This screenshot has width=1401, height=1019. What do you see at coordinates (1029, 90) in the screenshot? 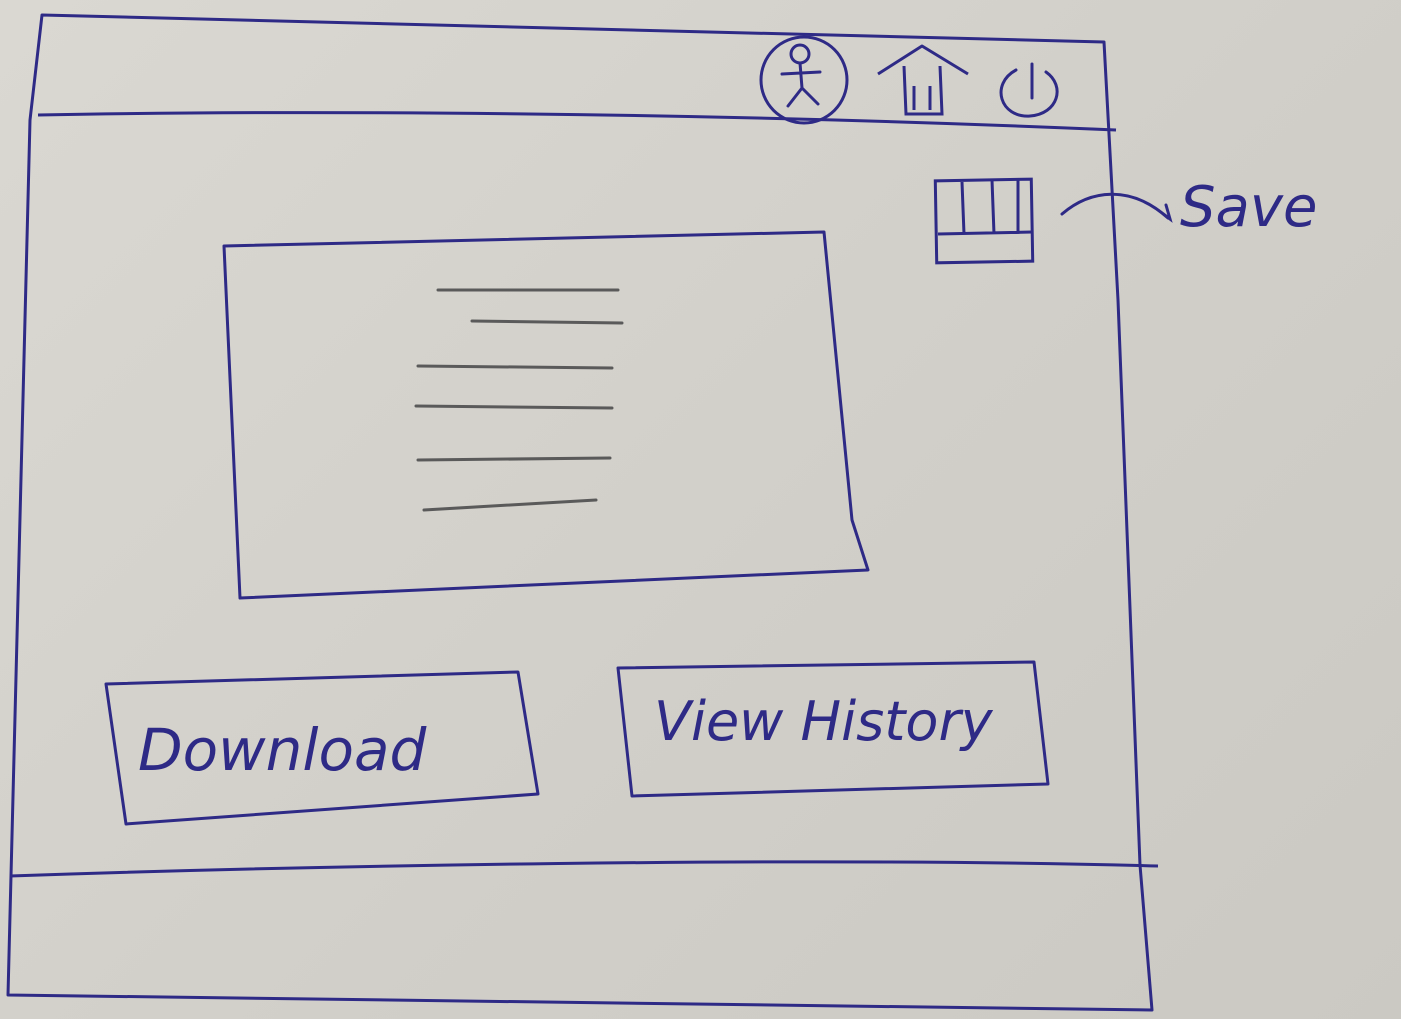
I see `power-icon` at bounding box center [1029, 90].